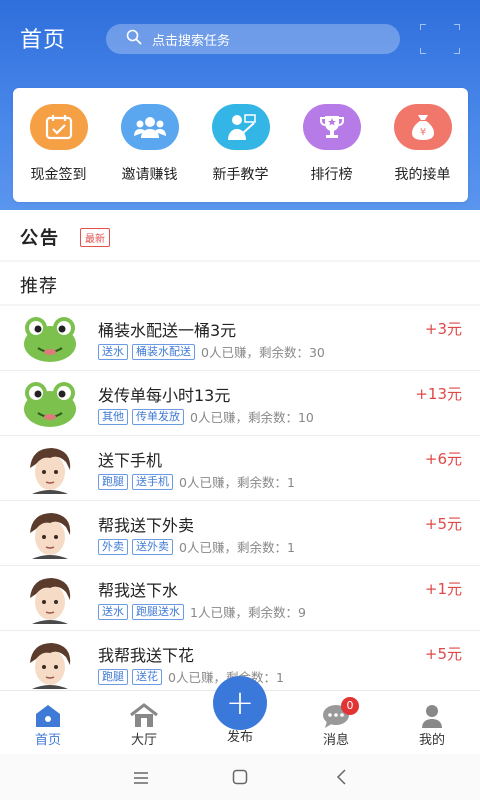 The width and height of the screenshot is (480, 800). I want to click on task-tag: 桶装水配送, so click(163, 351).